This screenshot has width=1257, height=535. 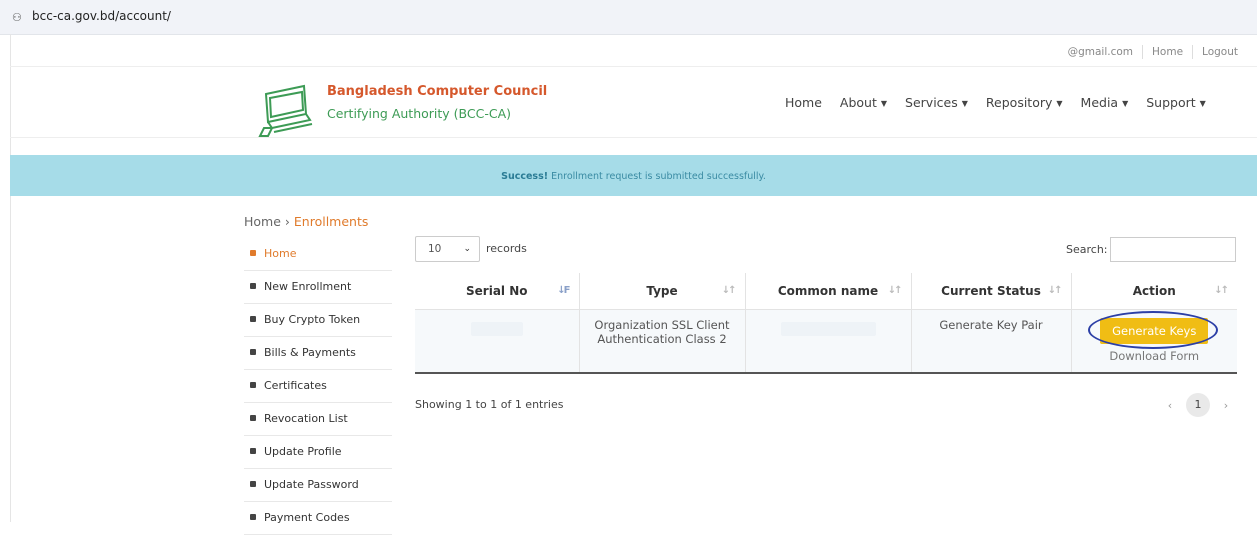 I want to click on sidebar-item-payment-codes: Payment Codes, so click(x=318, y=518).